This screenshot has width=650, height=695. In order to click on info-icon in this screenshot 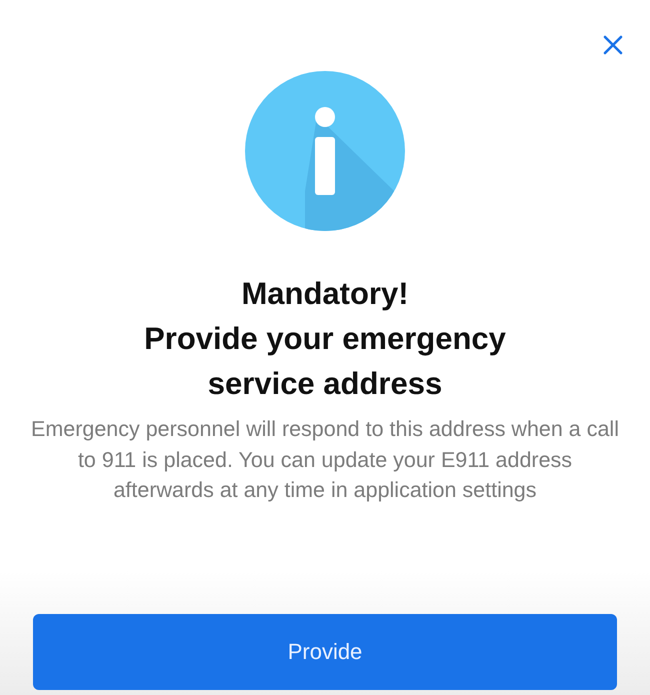, I will do `click(325, 151)`.